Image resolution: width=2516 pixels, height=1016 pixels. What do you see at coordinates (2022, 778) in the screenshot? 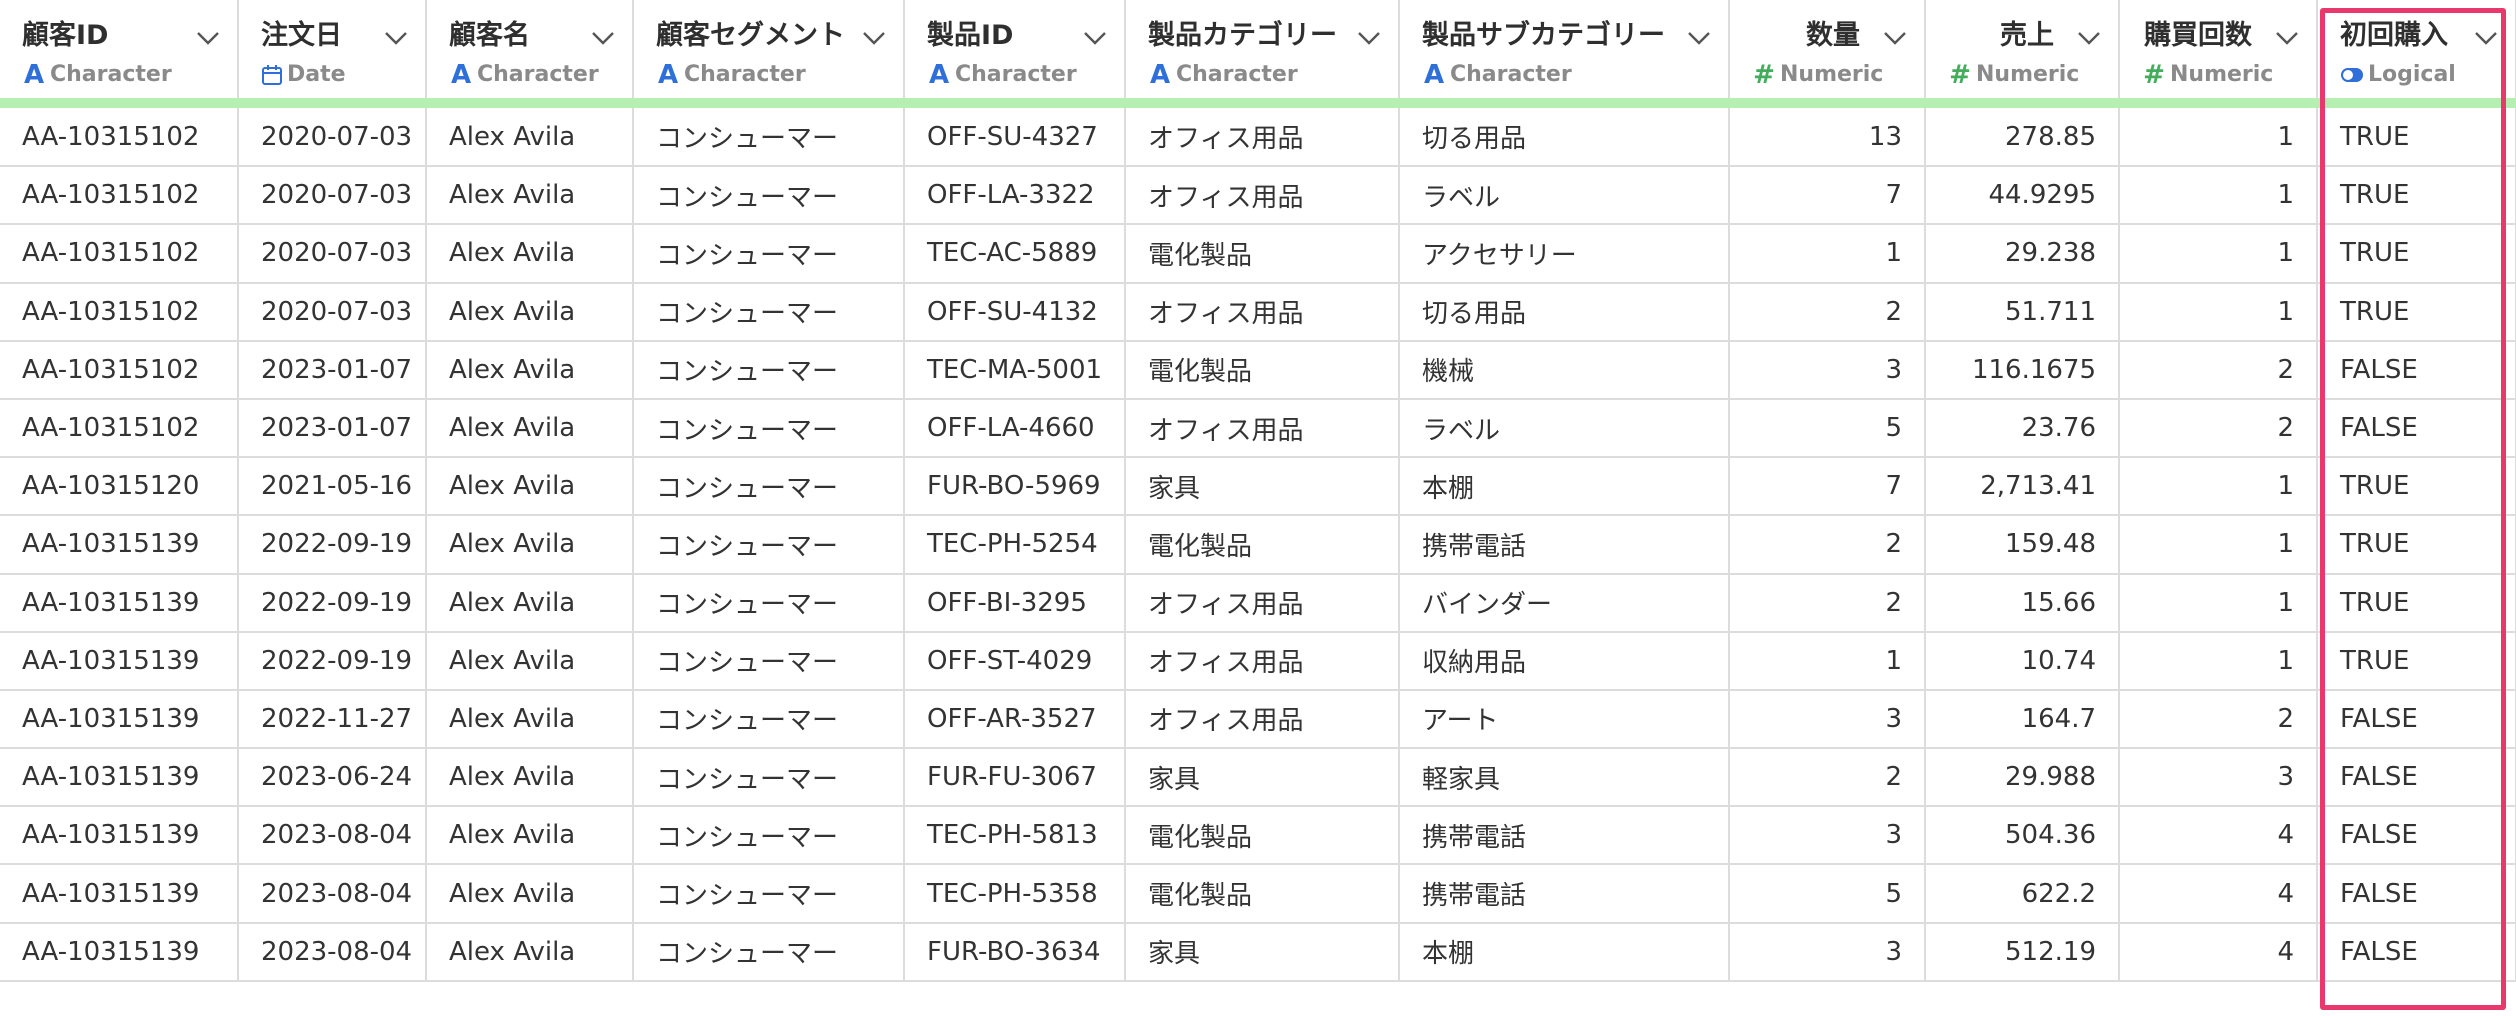
I see `table-cell: 29.988` at bounding box center [2022, 778].